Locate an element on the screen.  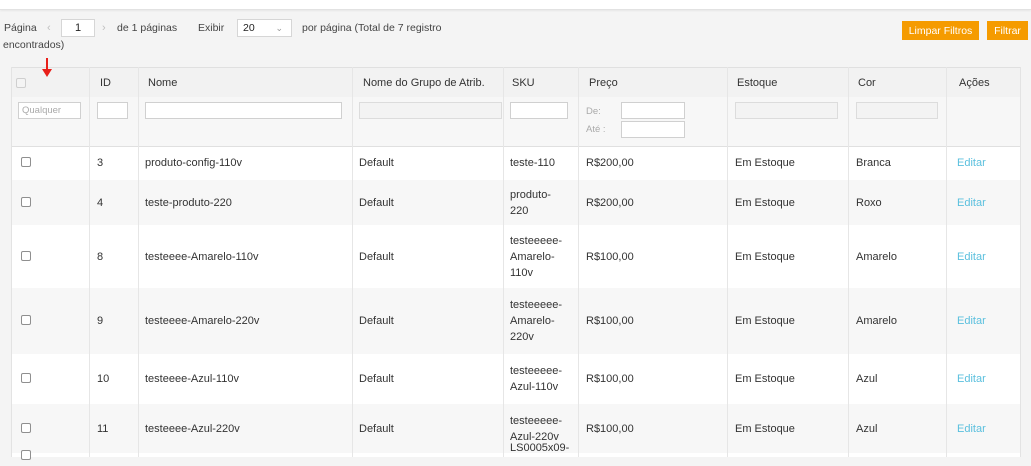
cell-id: 11 is located at coordinates (103, 429).